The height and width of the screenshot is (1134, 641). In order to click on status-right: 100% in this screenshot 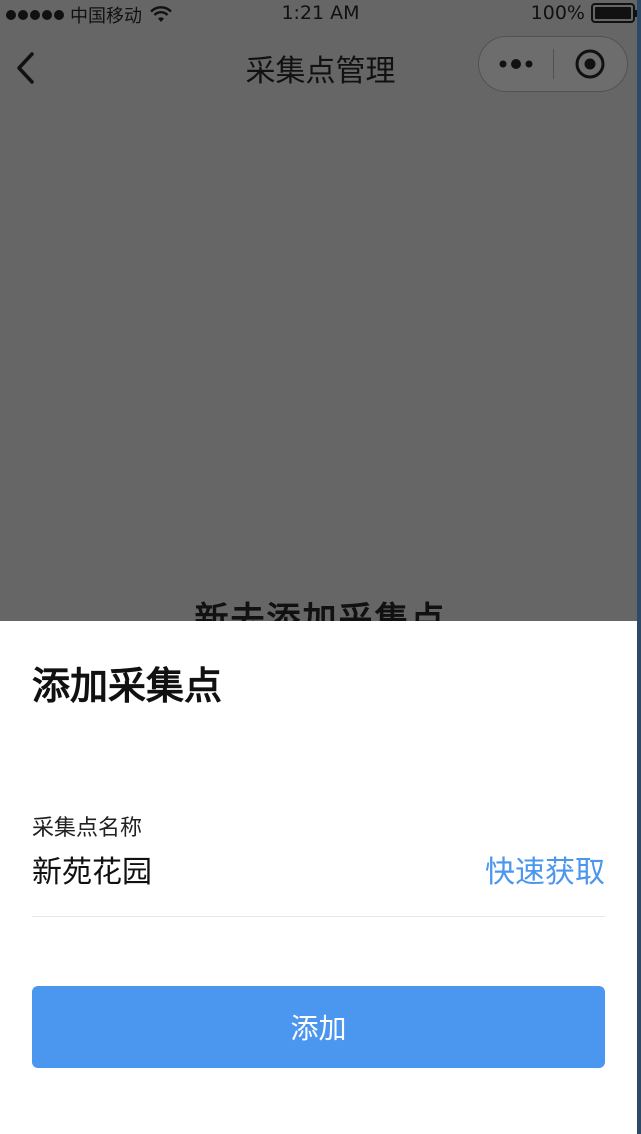, I will do `click(584, 13)`.